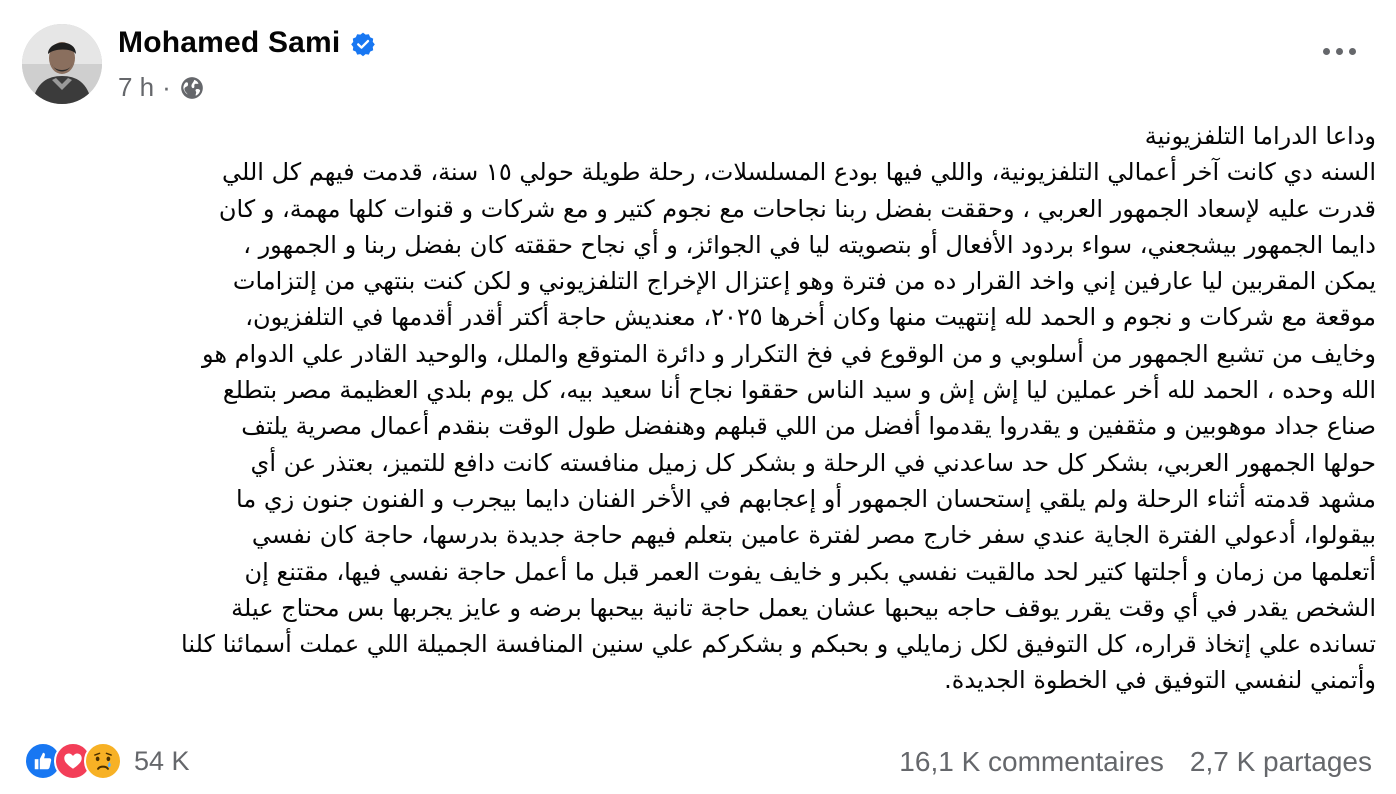 The height and width of the screenshot is (794, 1396). I want to click on globe-icon, so click(192, 88).